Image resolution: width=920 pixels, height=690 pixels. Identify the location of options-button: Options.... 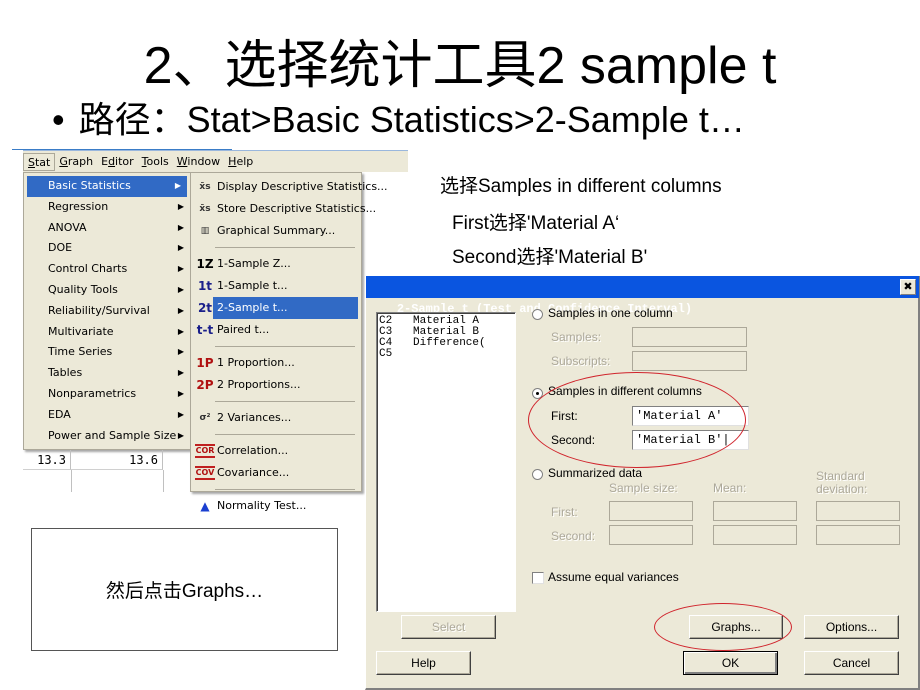
(851, 627).